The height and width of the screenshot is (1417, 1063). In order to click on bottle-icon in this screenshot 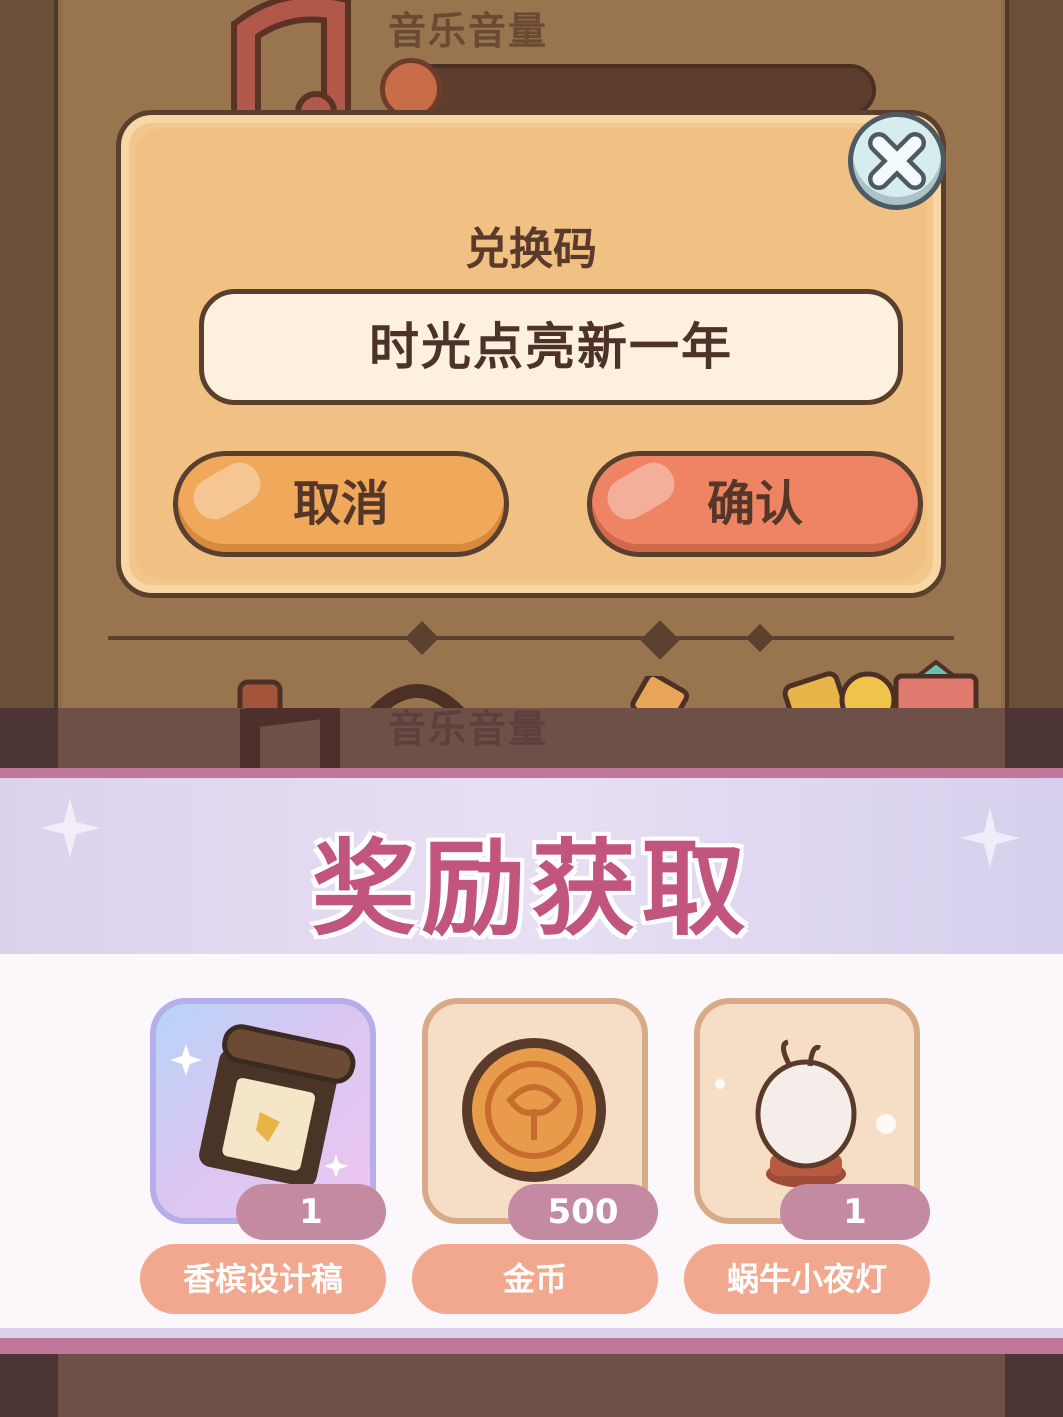, I will do `click(260, 693)`.